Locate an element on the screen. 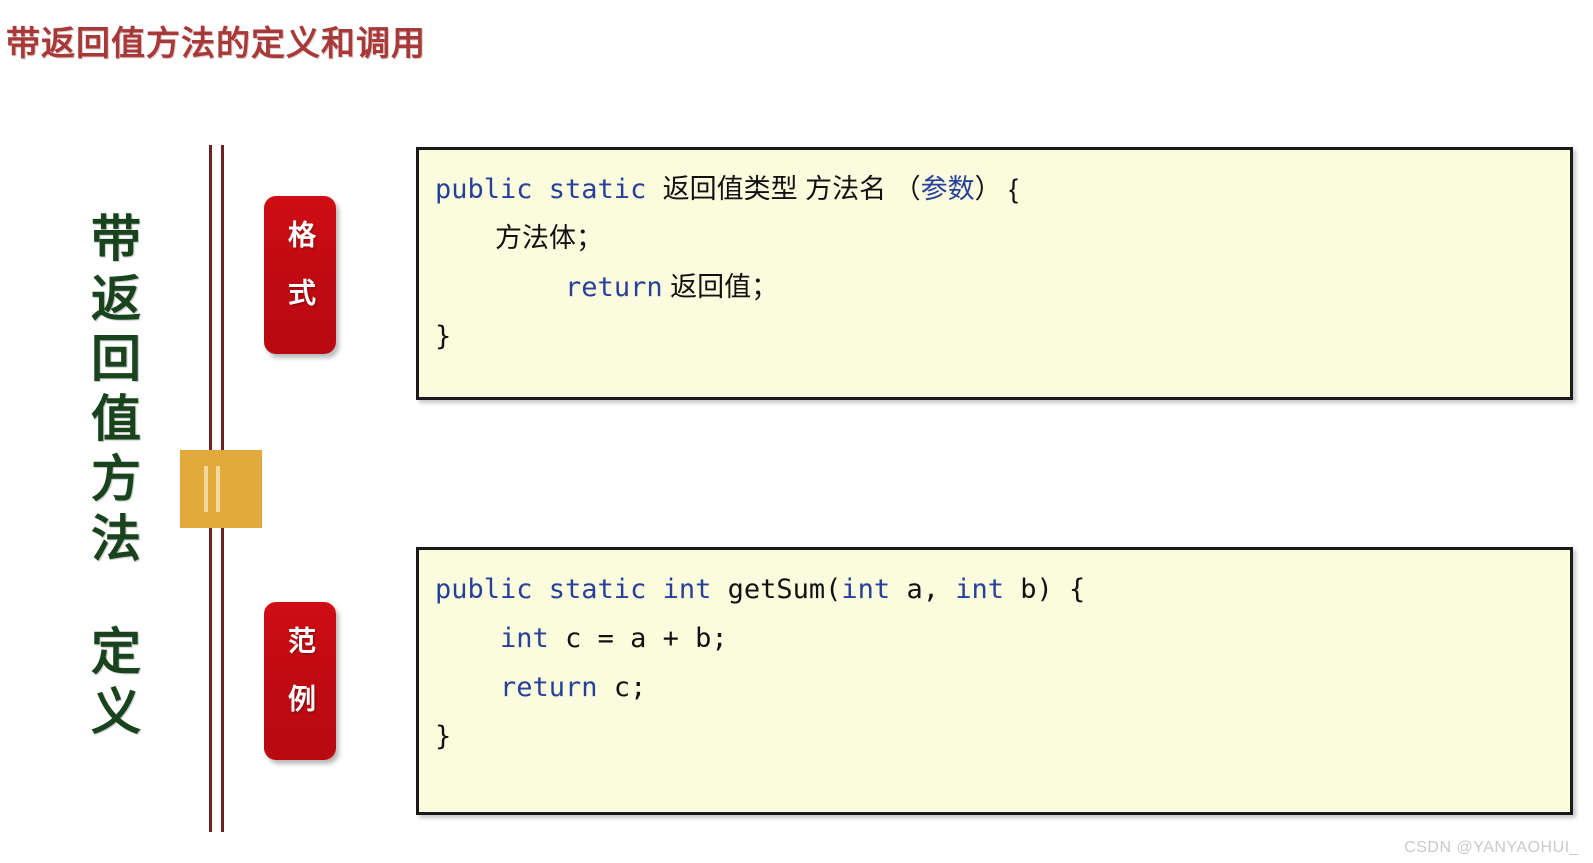 The width and height of the screenshot is (1593, 863). code-keyword: public static is located at coordinates (549, 189).